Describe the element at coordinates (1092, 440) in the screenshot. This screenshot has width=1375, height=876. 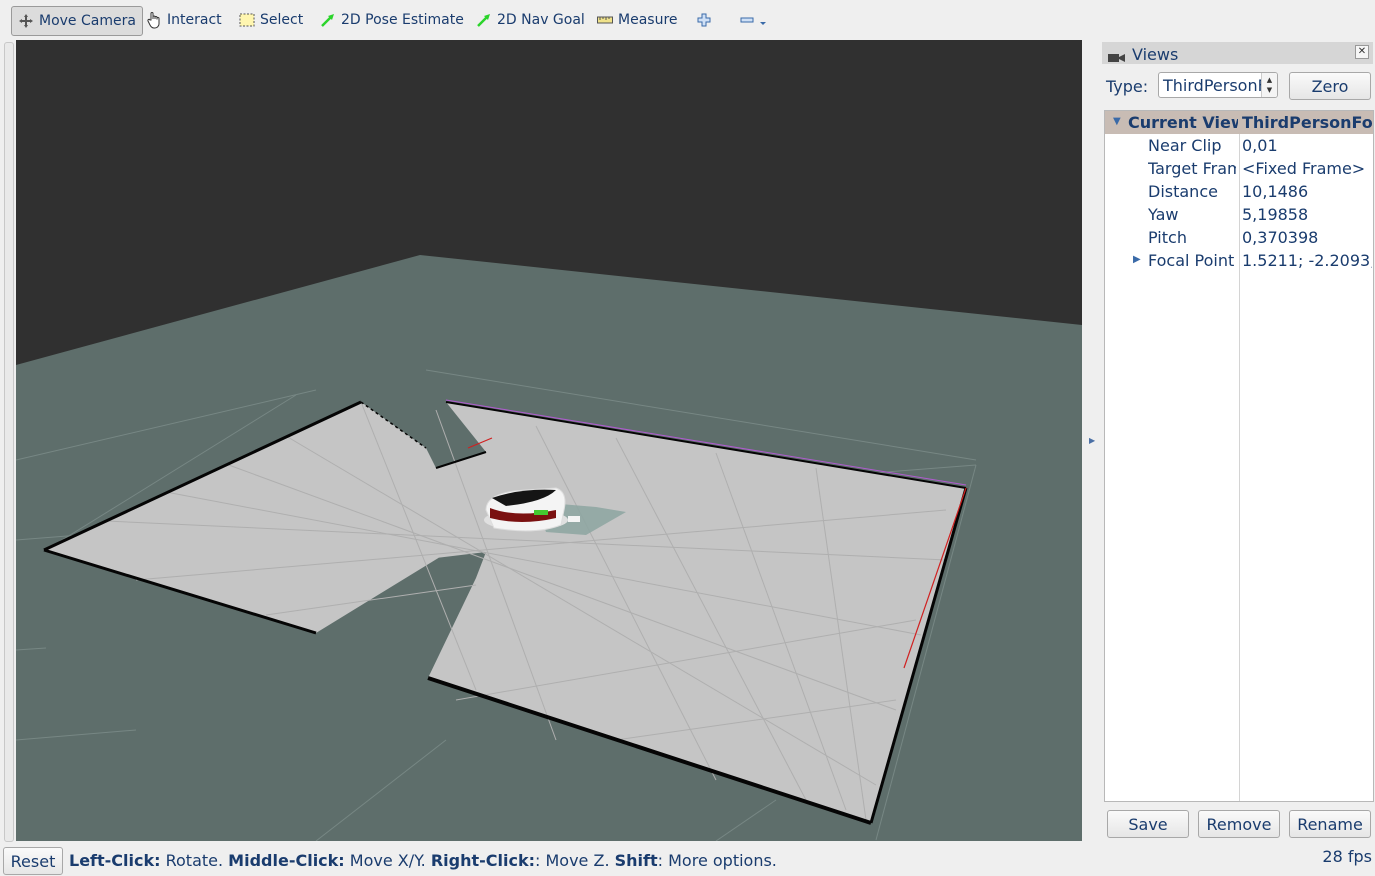
I see `right-dock-collapse-icon: ▶` at that location.